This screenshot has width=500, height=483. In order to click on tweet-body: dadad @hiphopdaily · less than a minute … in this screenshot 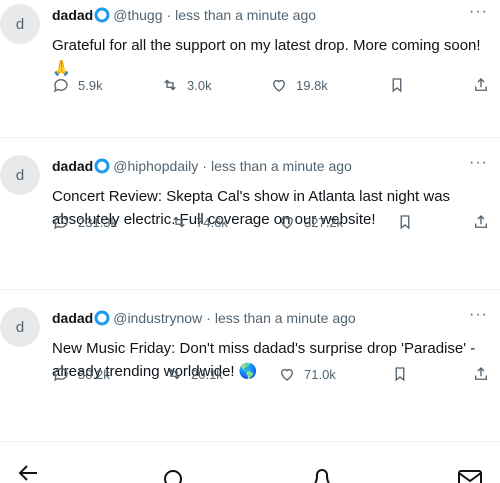, I will do `click(270, 193)`.